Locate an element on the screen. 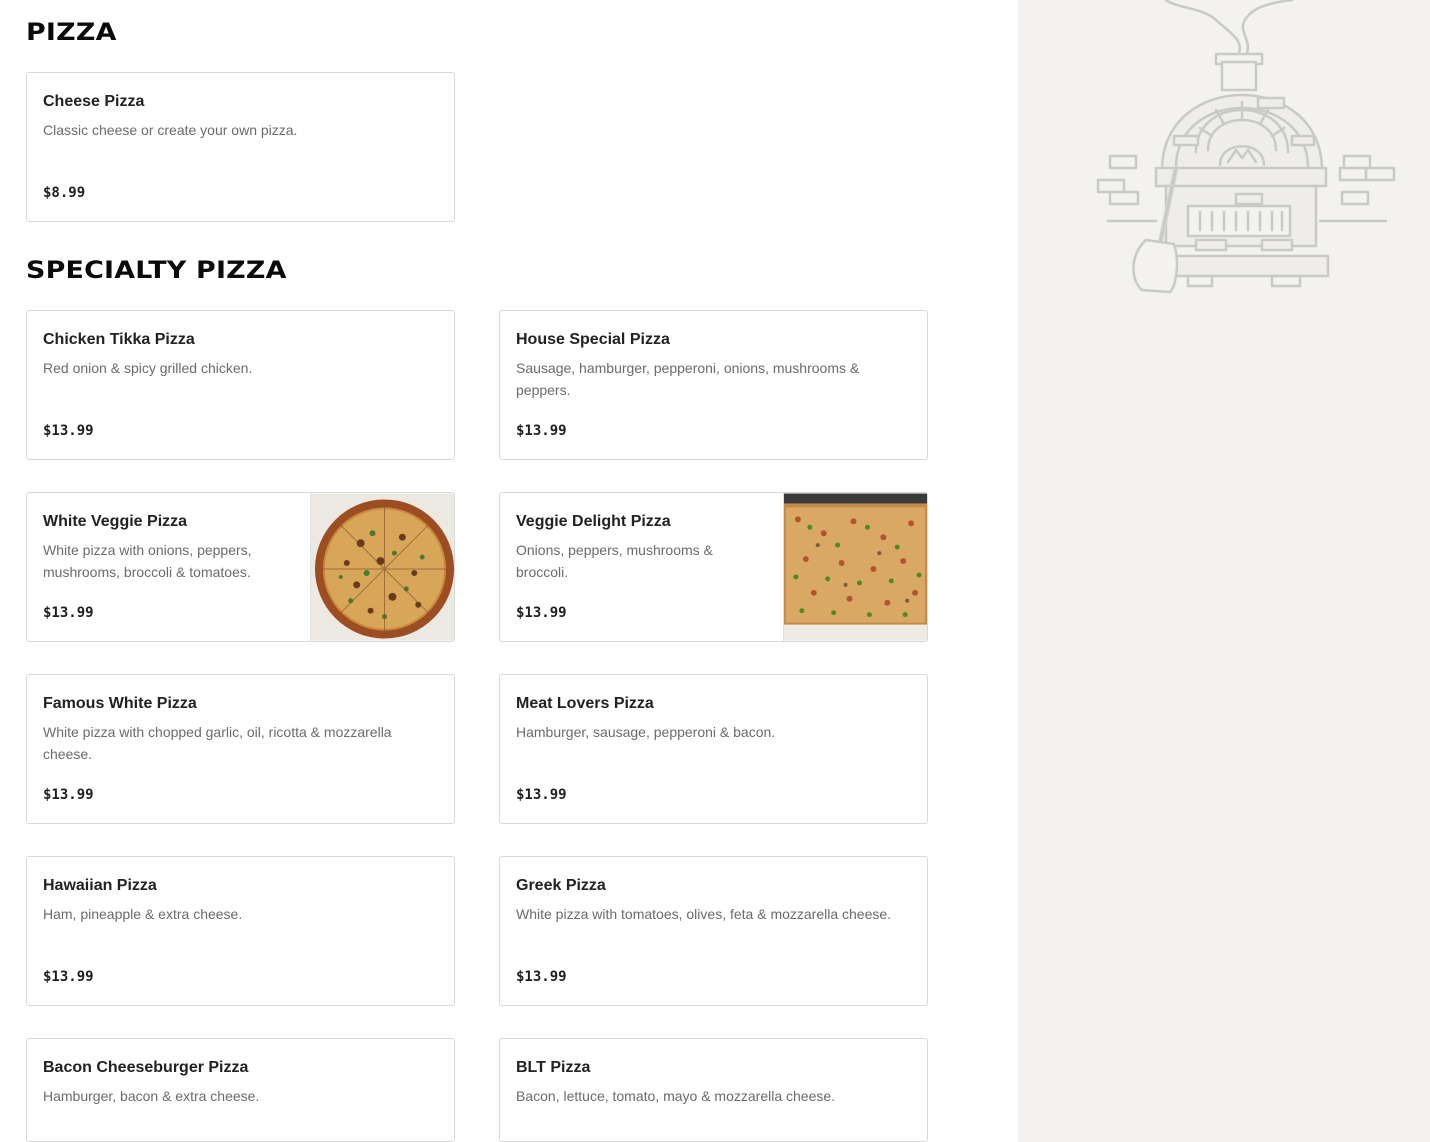 Image resolution: width=1430 pixels, height=1142 pixels. item-description: Hamburger, sausage, pepperoni & bacon. is located at coordinates (646, 732).